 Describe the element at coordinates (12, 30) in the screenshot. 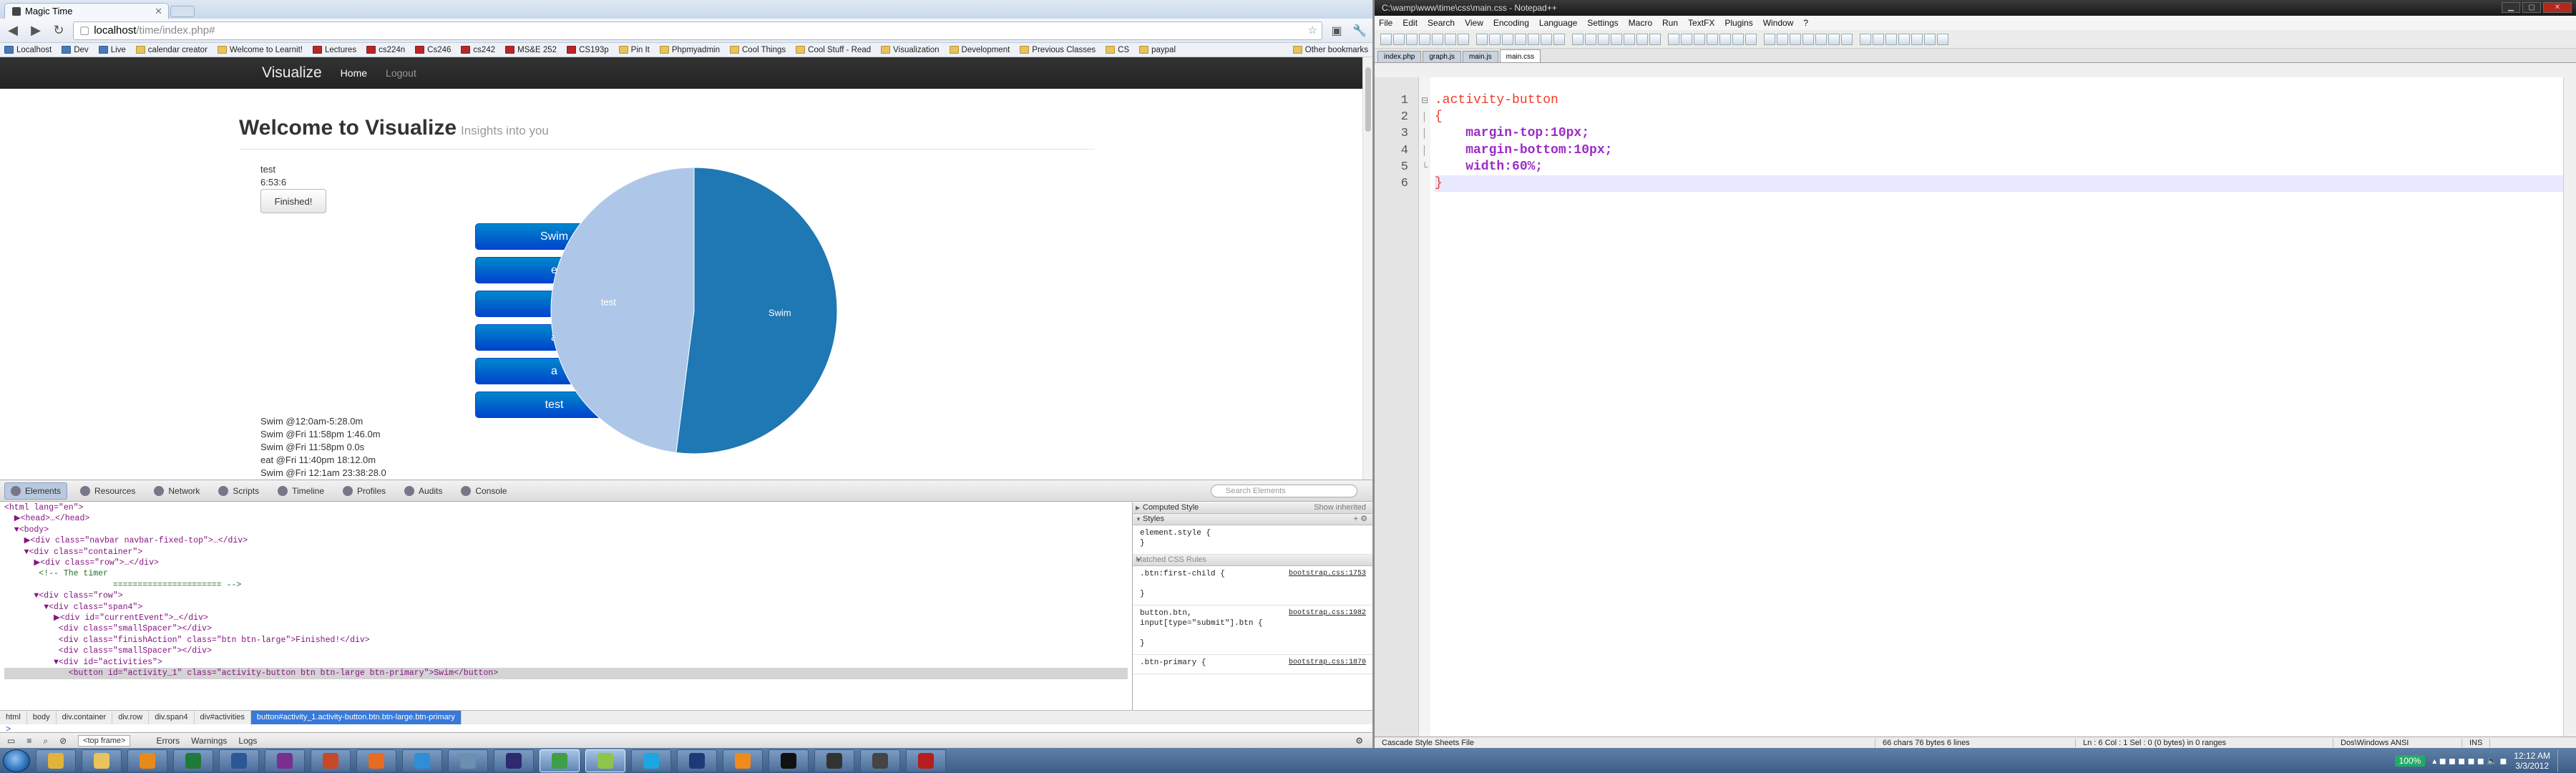

I see `back-icon: ◀` at that location.